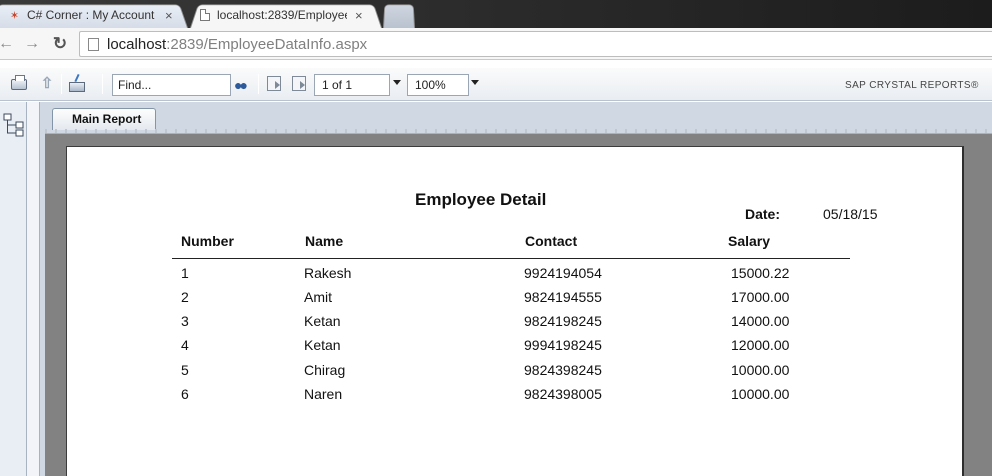 Image resolution: width=992 pixels, height=476 pixels. Describe the element at coordinates (912, 85) in the screenshot. I see `crystal-reports-brand: SAP CRYSTAL REPORTS®` at that location.